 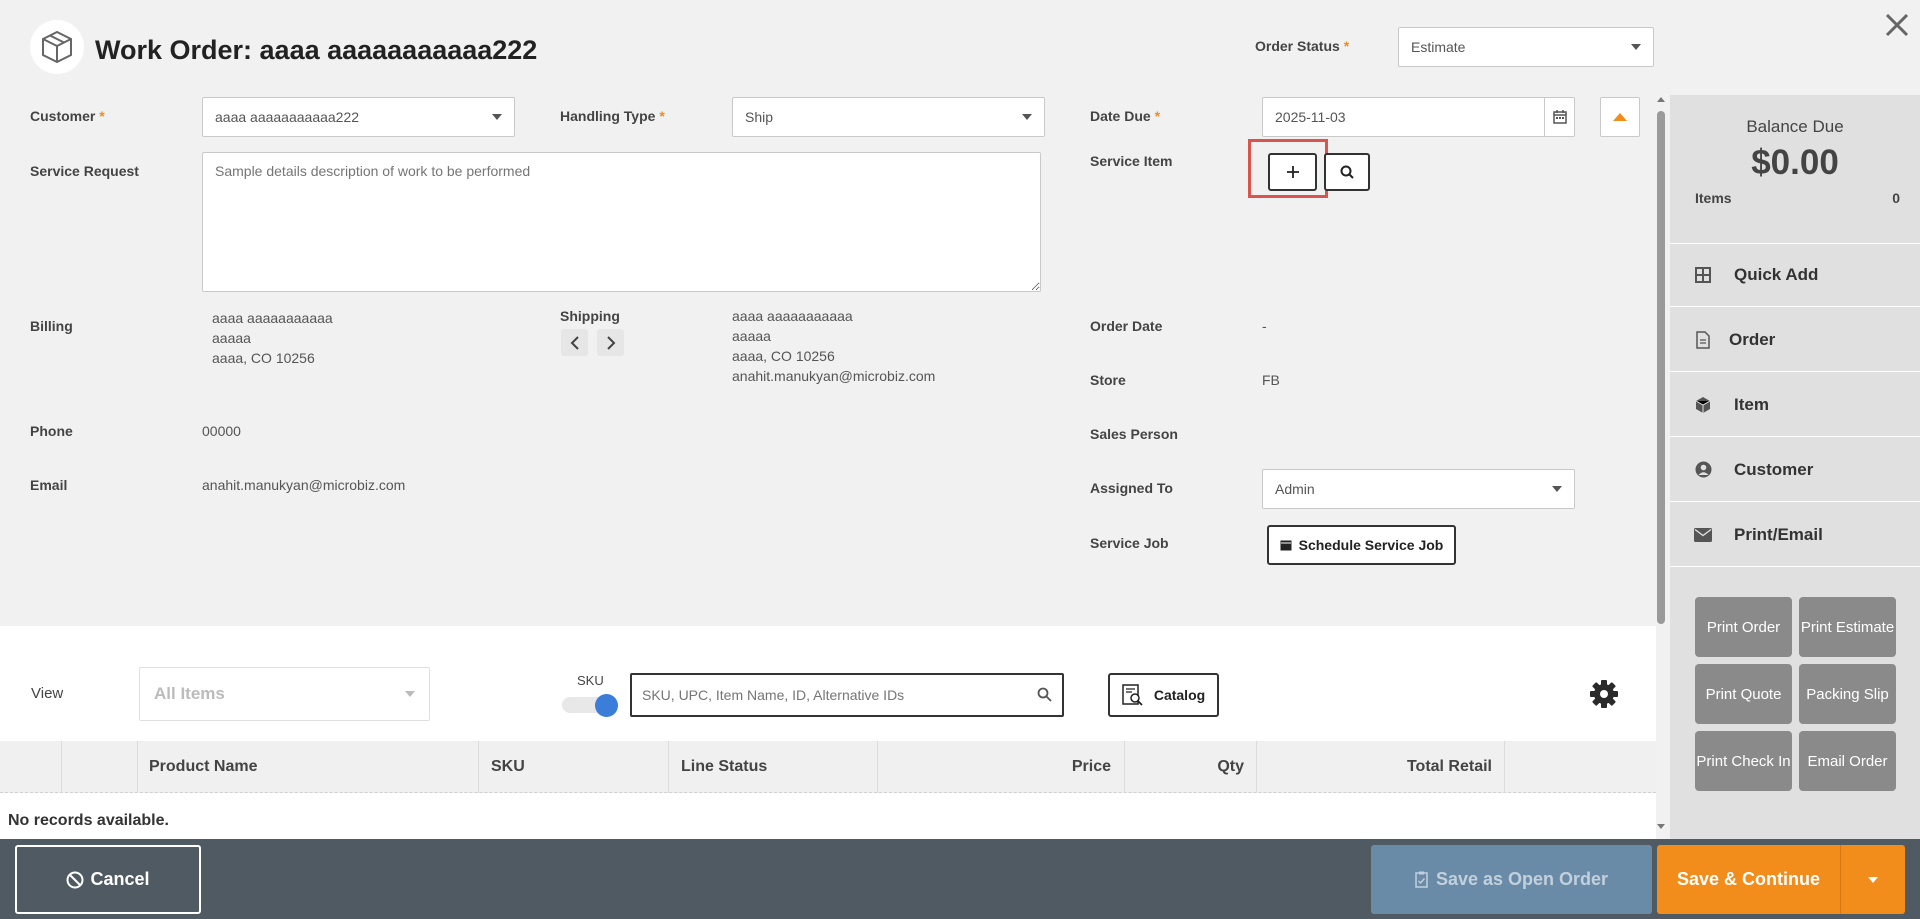 I want to click on sku-toggle, so click(x=590, y=705).